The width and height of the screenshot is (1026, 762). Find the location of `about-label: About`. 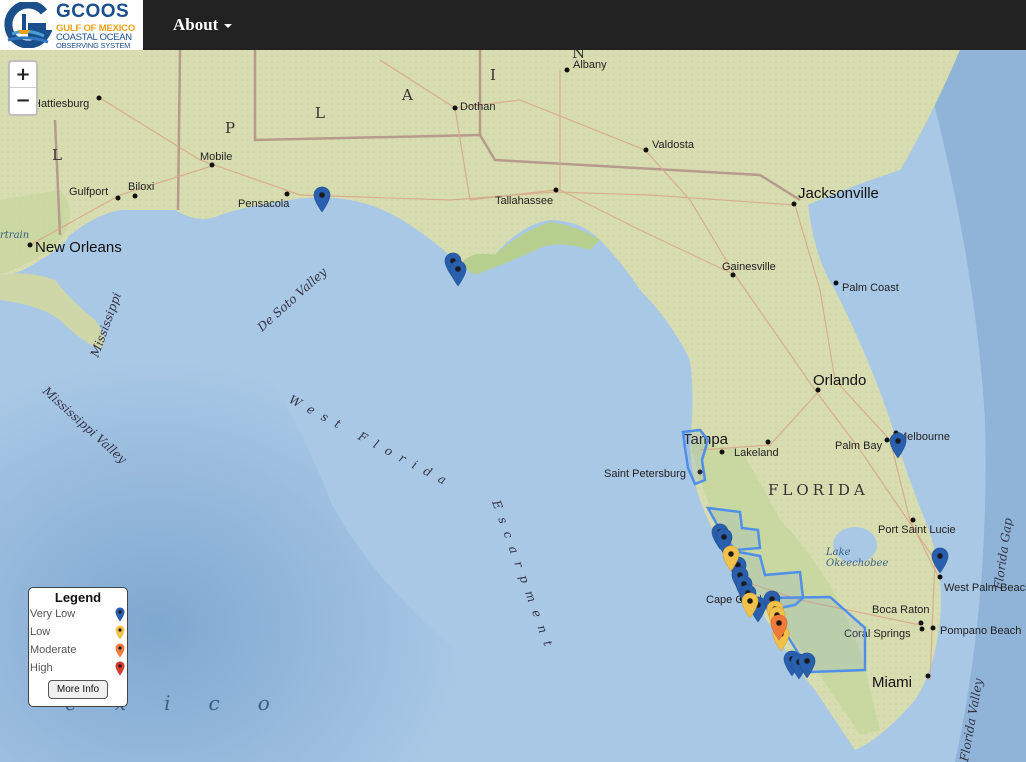

about-label: About is located at coordinates (196, 24).